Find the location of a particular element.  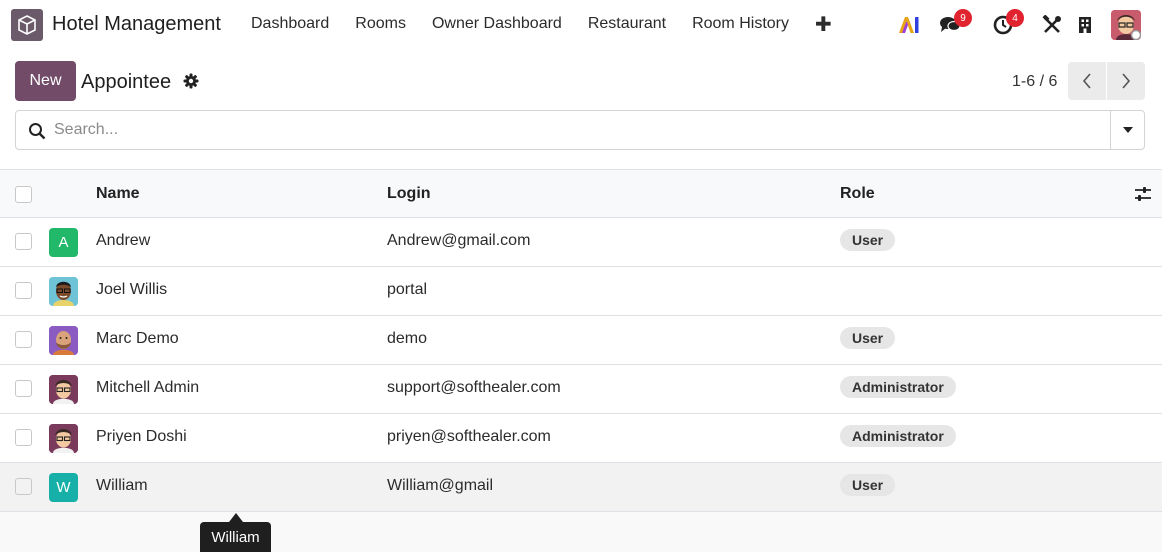

tools-icon is located at coordinates (1052, 25).